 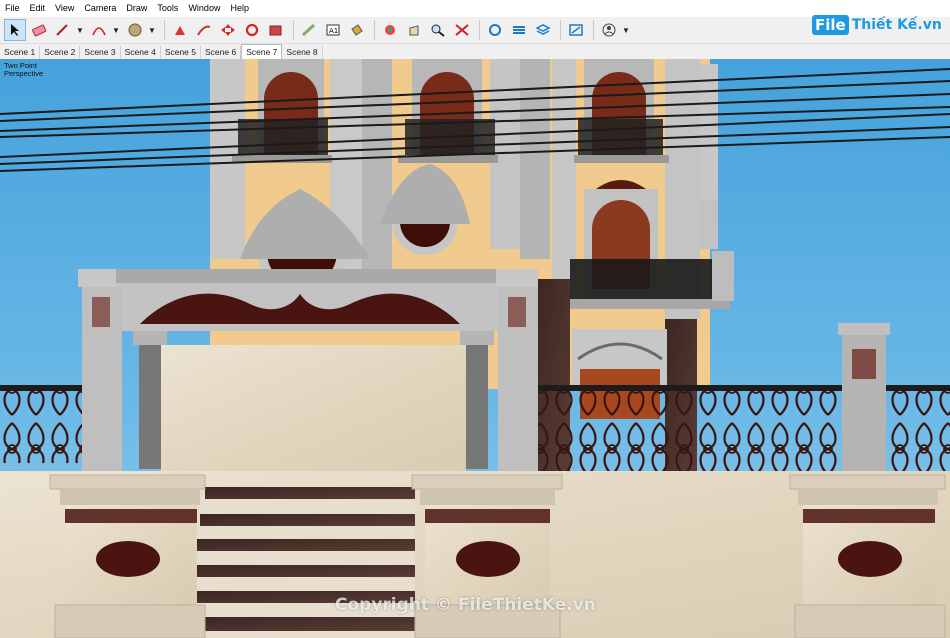 What do you see at coordinates (543, 30) in the screenshot?
I see `layers-stack-icon` at bounding box center [543, 30].